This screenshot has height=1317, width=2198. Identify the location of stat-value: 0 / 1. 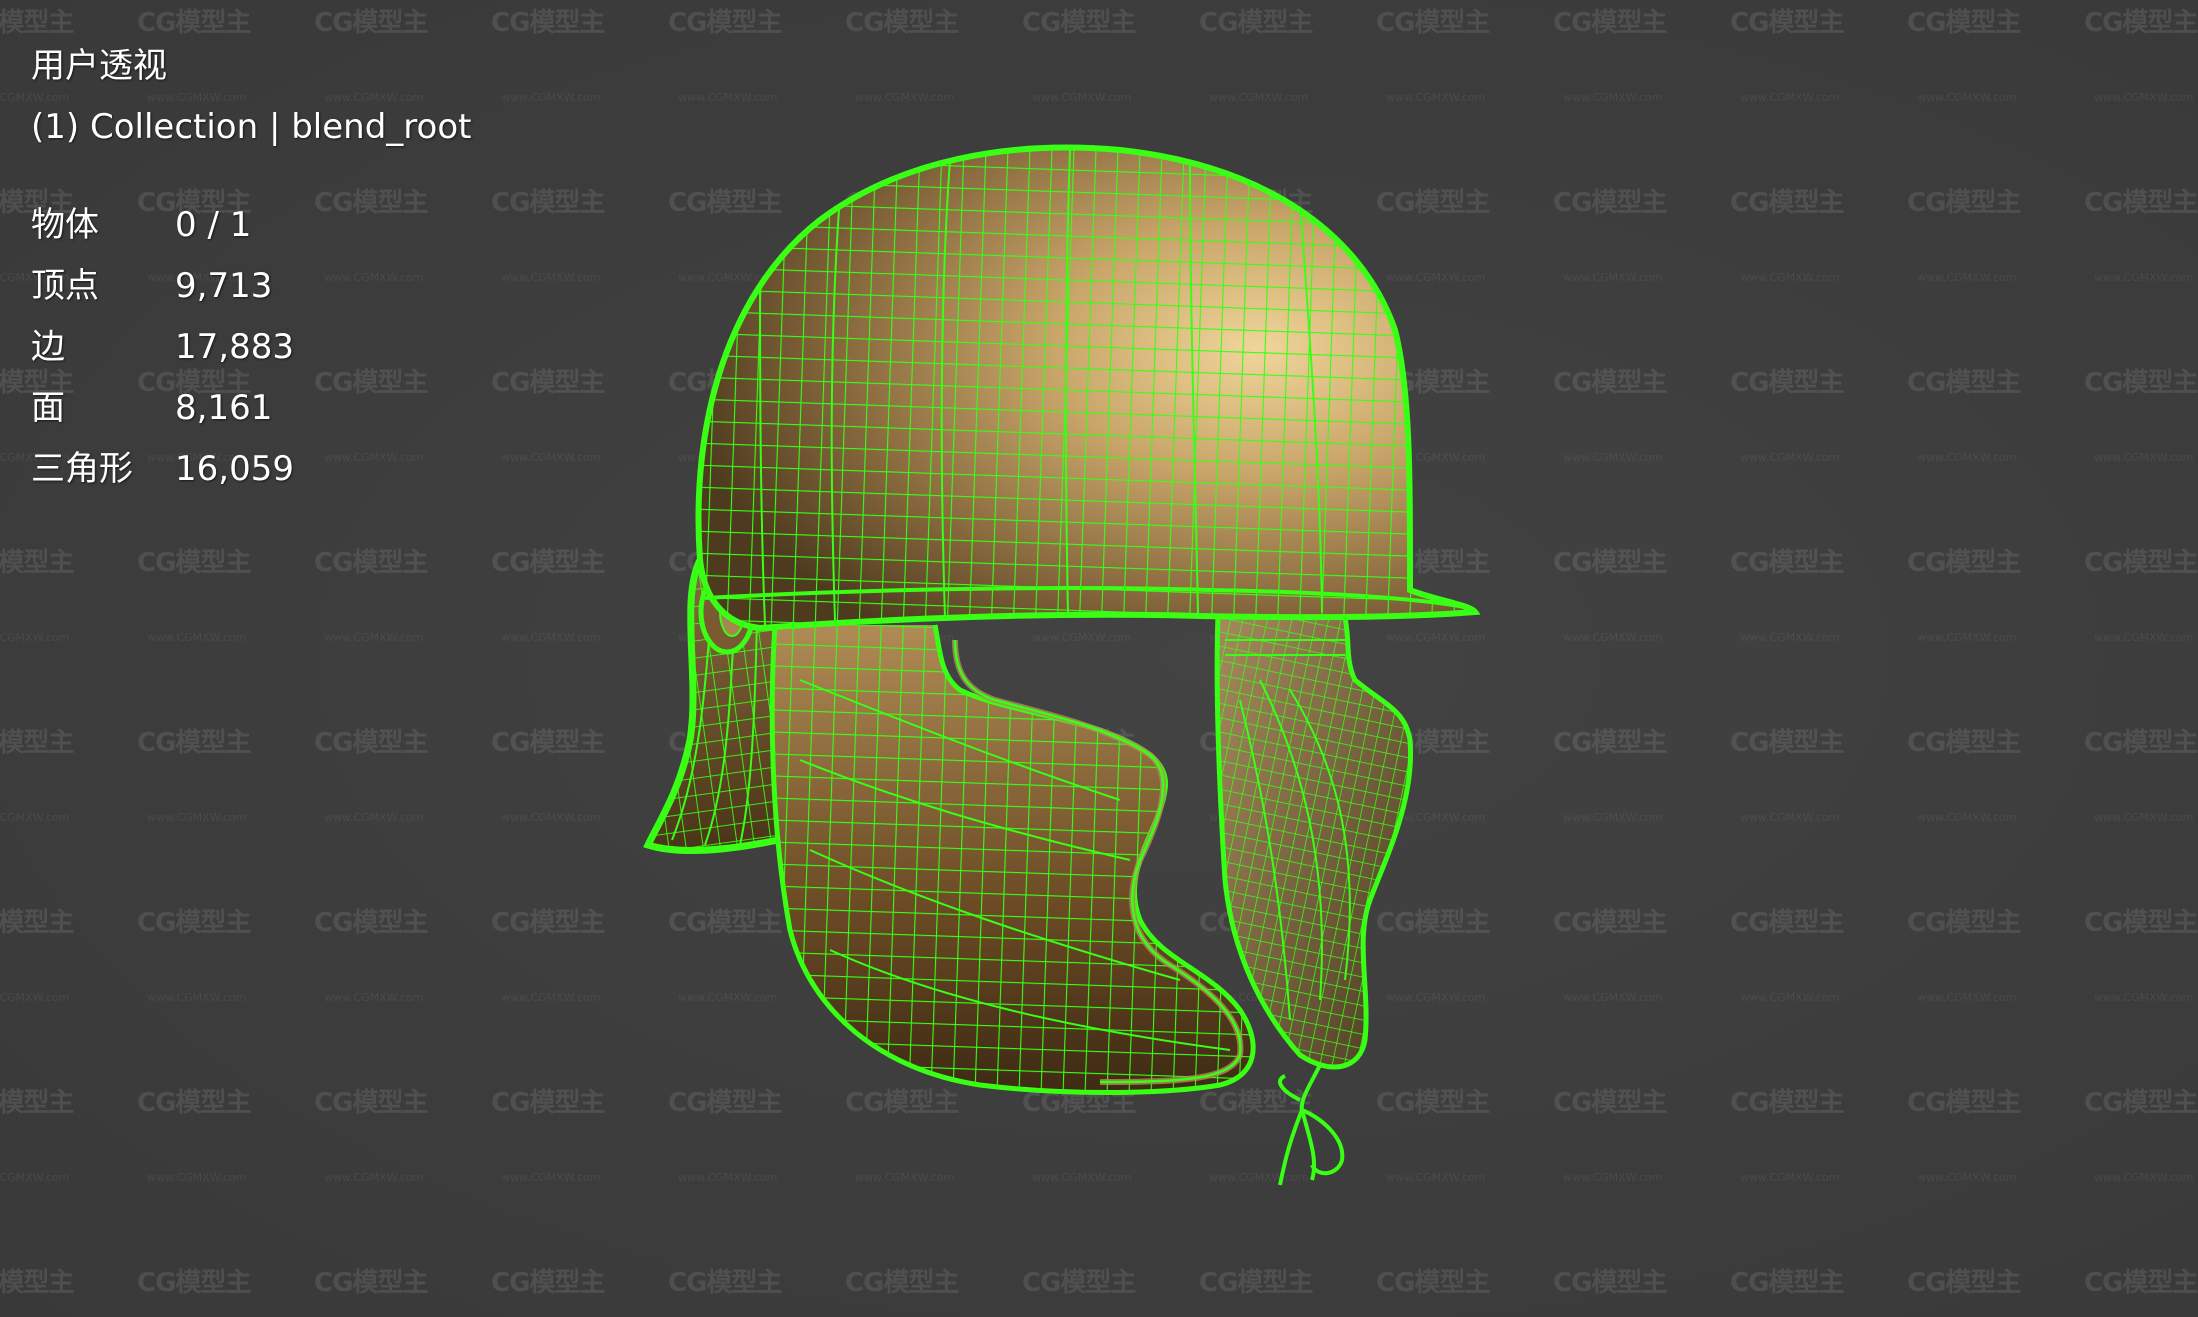
(213, 225).